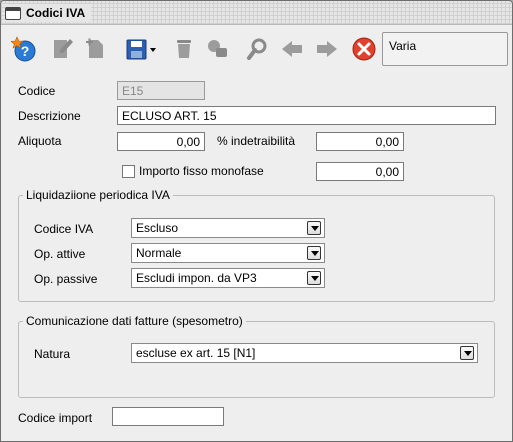  I want to click on descrizione-label: Descrizione, so click(49, 116).